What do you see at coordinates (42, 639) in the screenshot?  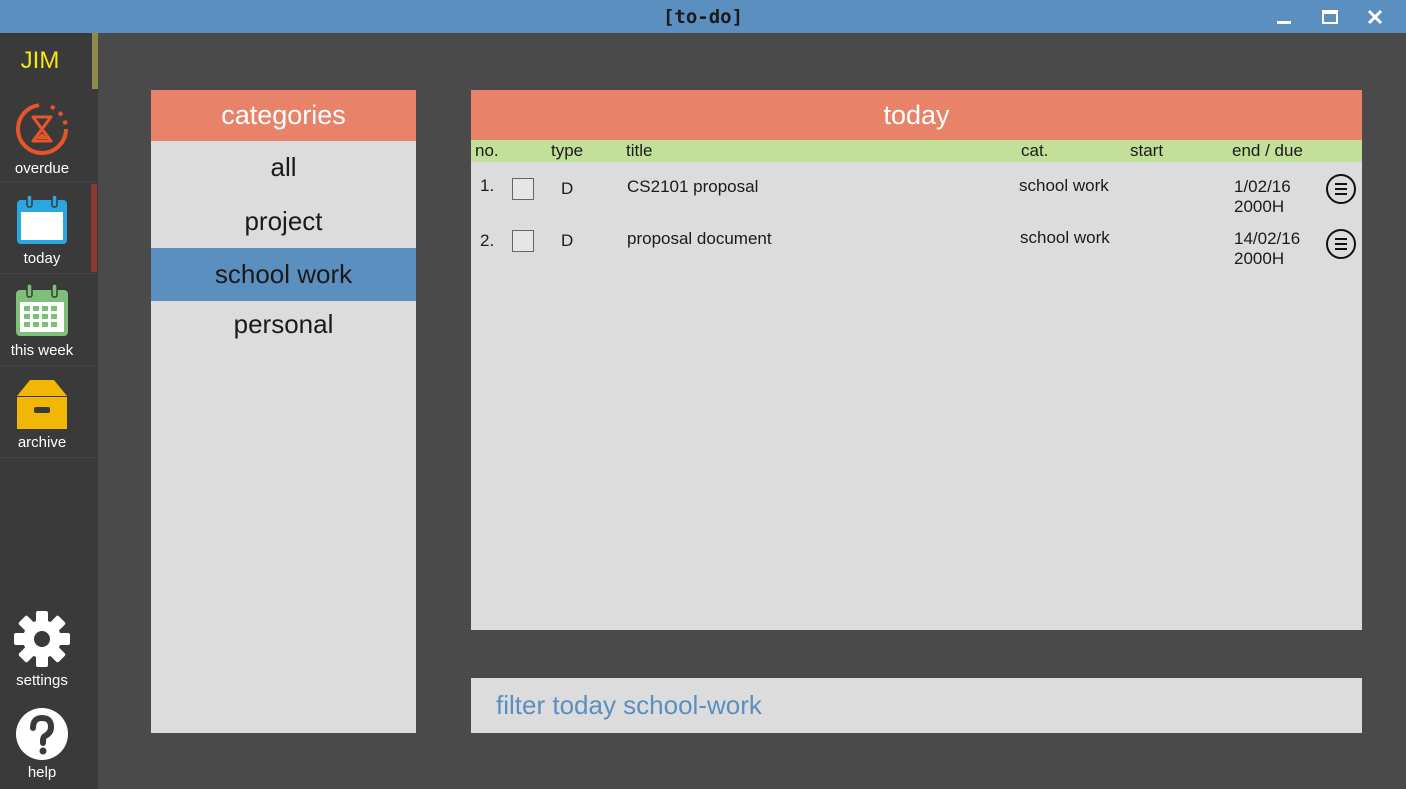 I see `gear-icon` at bounding box center [42, 639].